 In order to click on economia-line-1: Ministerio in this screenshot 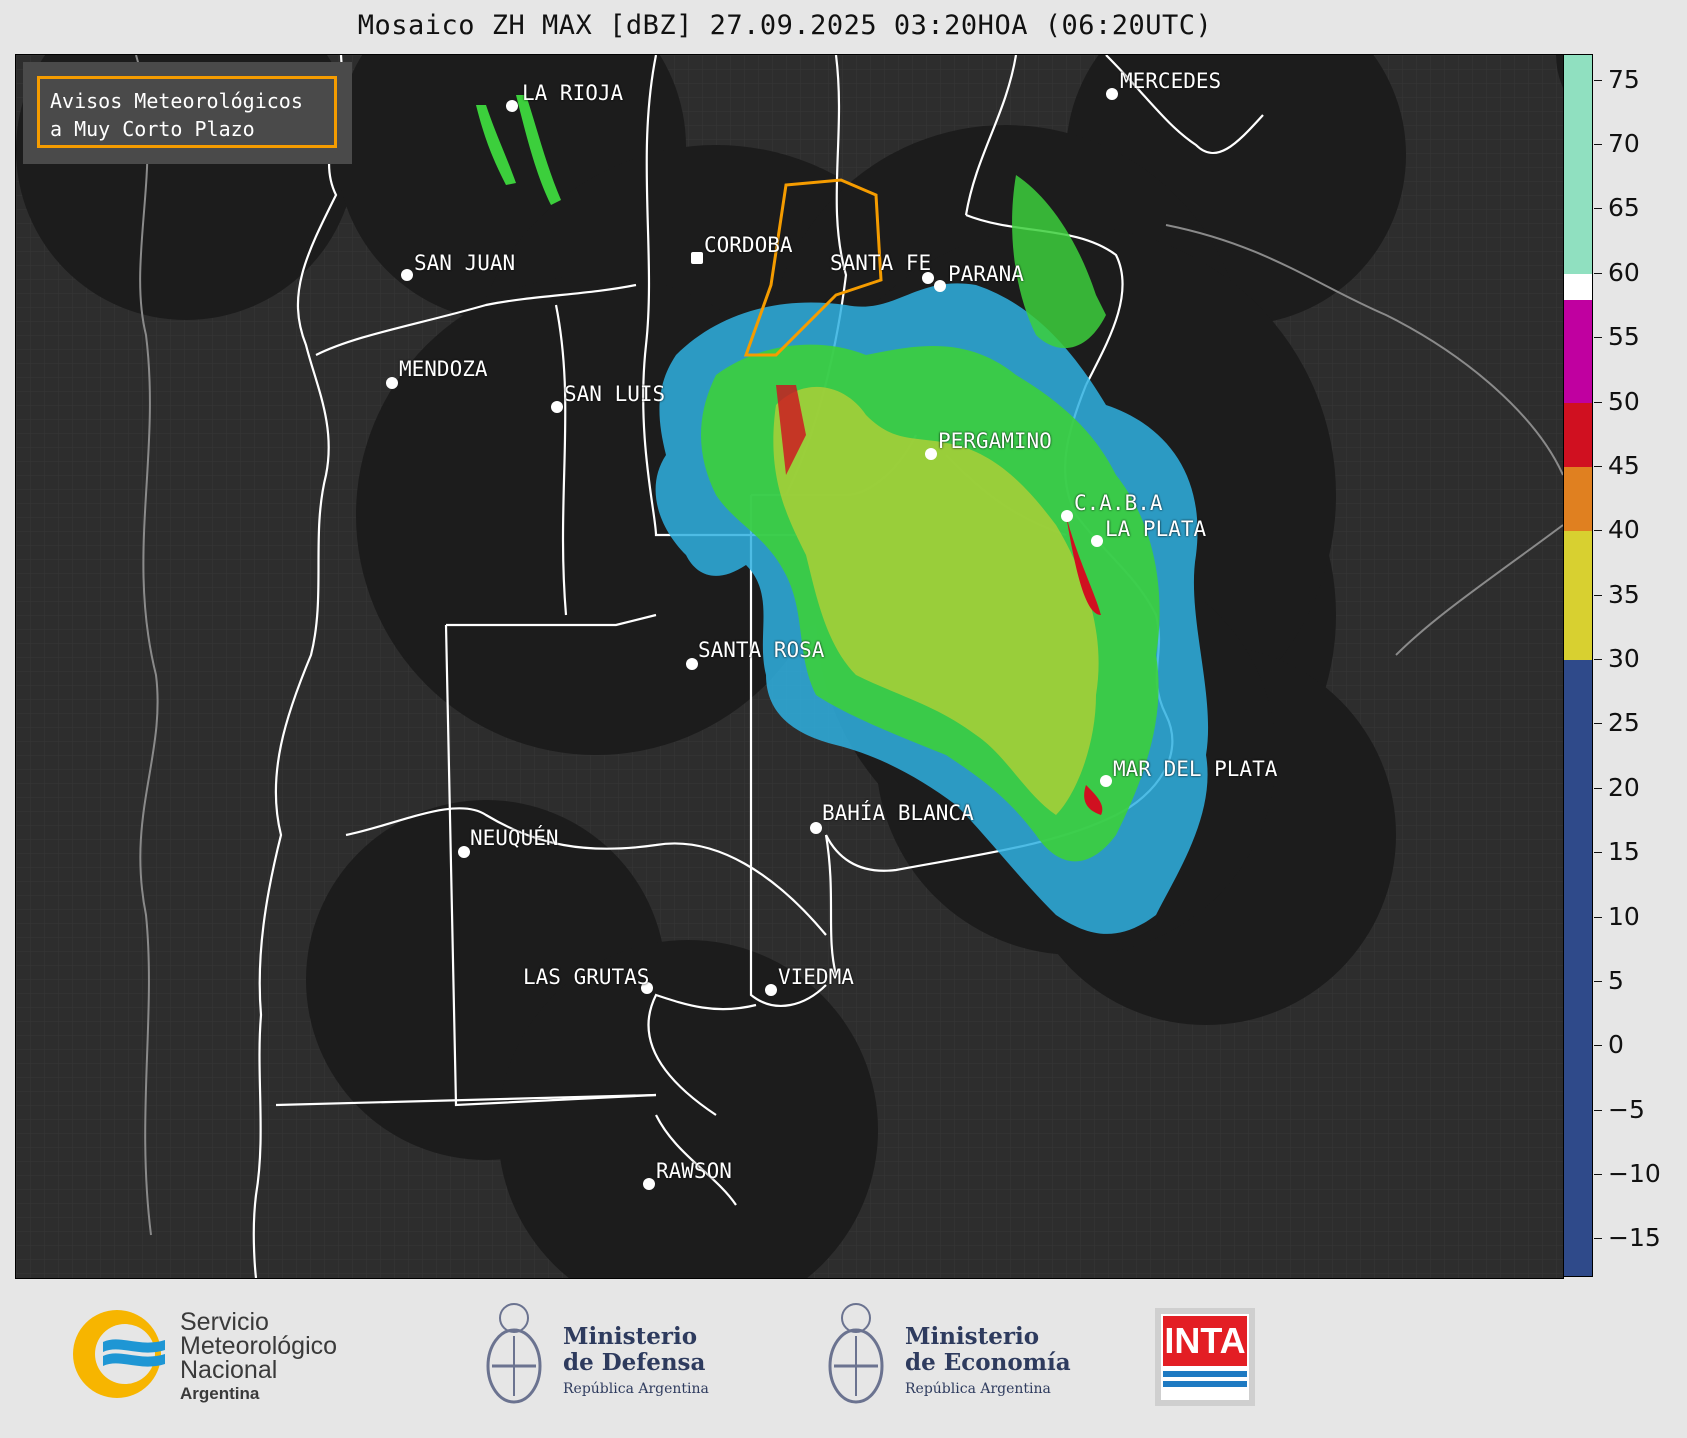, I will do `click(972, 1336)`.